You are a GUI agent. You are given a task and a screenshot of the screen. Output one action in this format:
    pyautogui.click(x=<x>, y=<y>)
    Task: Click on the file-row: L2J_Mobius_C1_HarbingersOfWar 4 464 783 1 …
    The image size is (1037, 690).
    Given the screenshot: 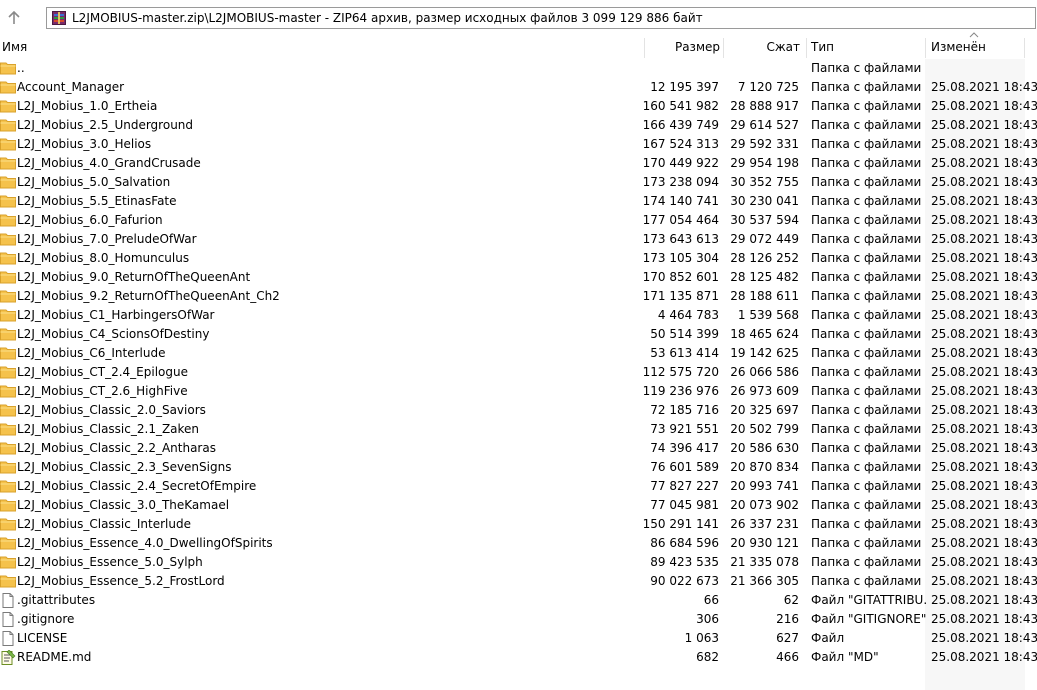 What is the action you would take?
    pyautogui.click(x=518, y=315)
    